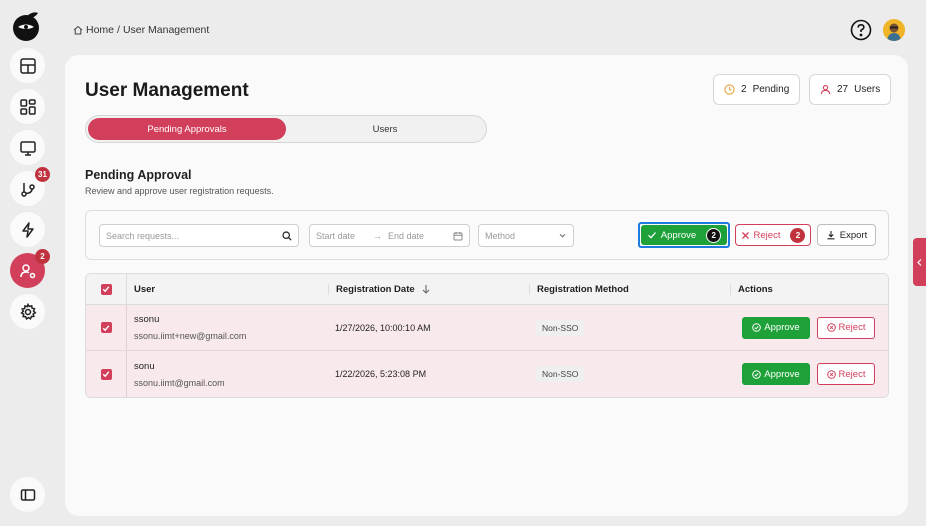 The height and width of the screenshot is (526, 926). Describe the element at coordinates (27, 270) in the screenshot. I see `user-settings-icon` at that location.